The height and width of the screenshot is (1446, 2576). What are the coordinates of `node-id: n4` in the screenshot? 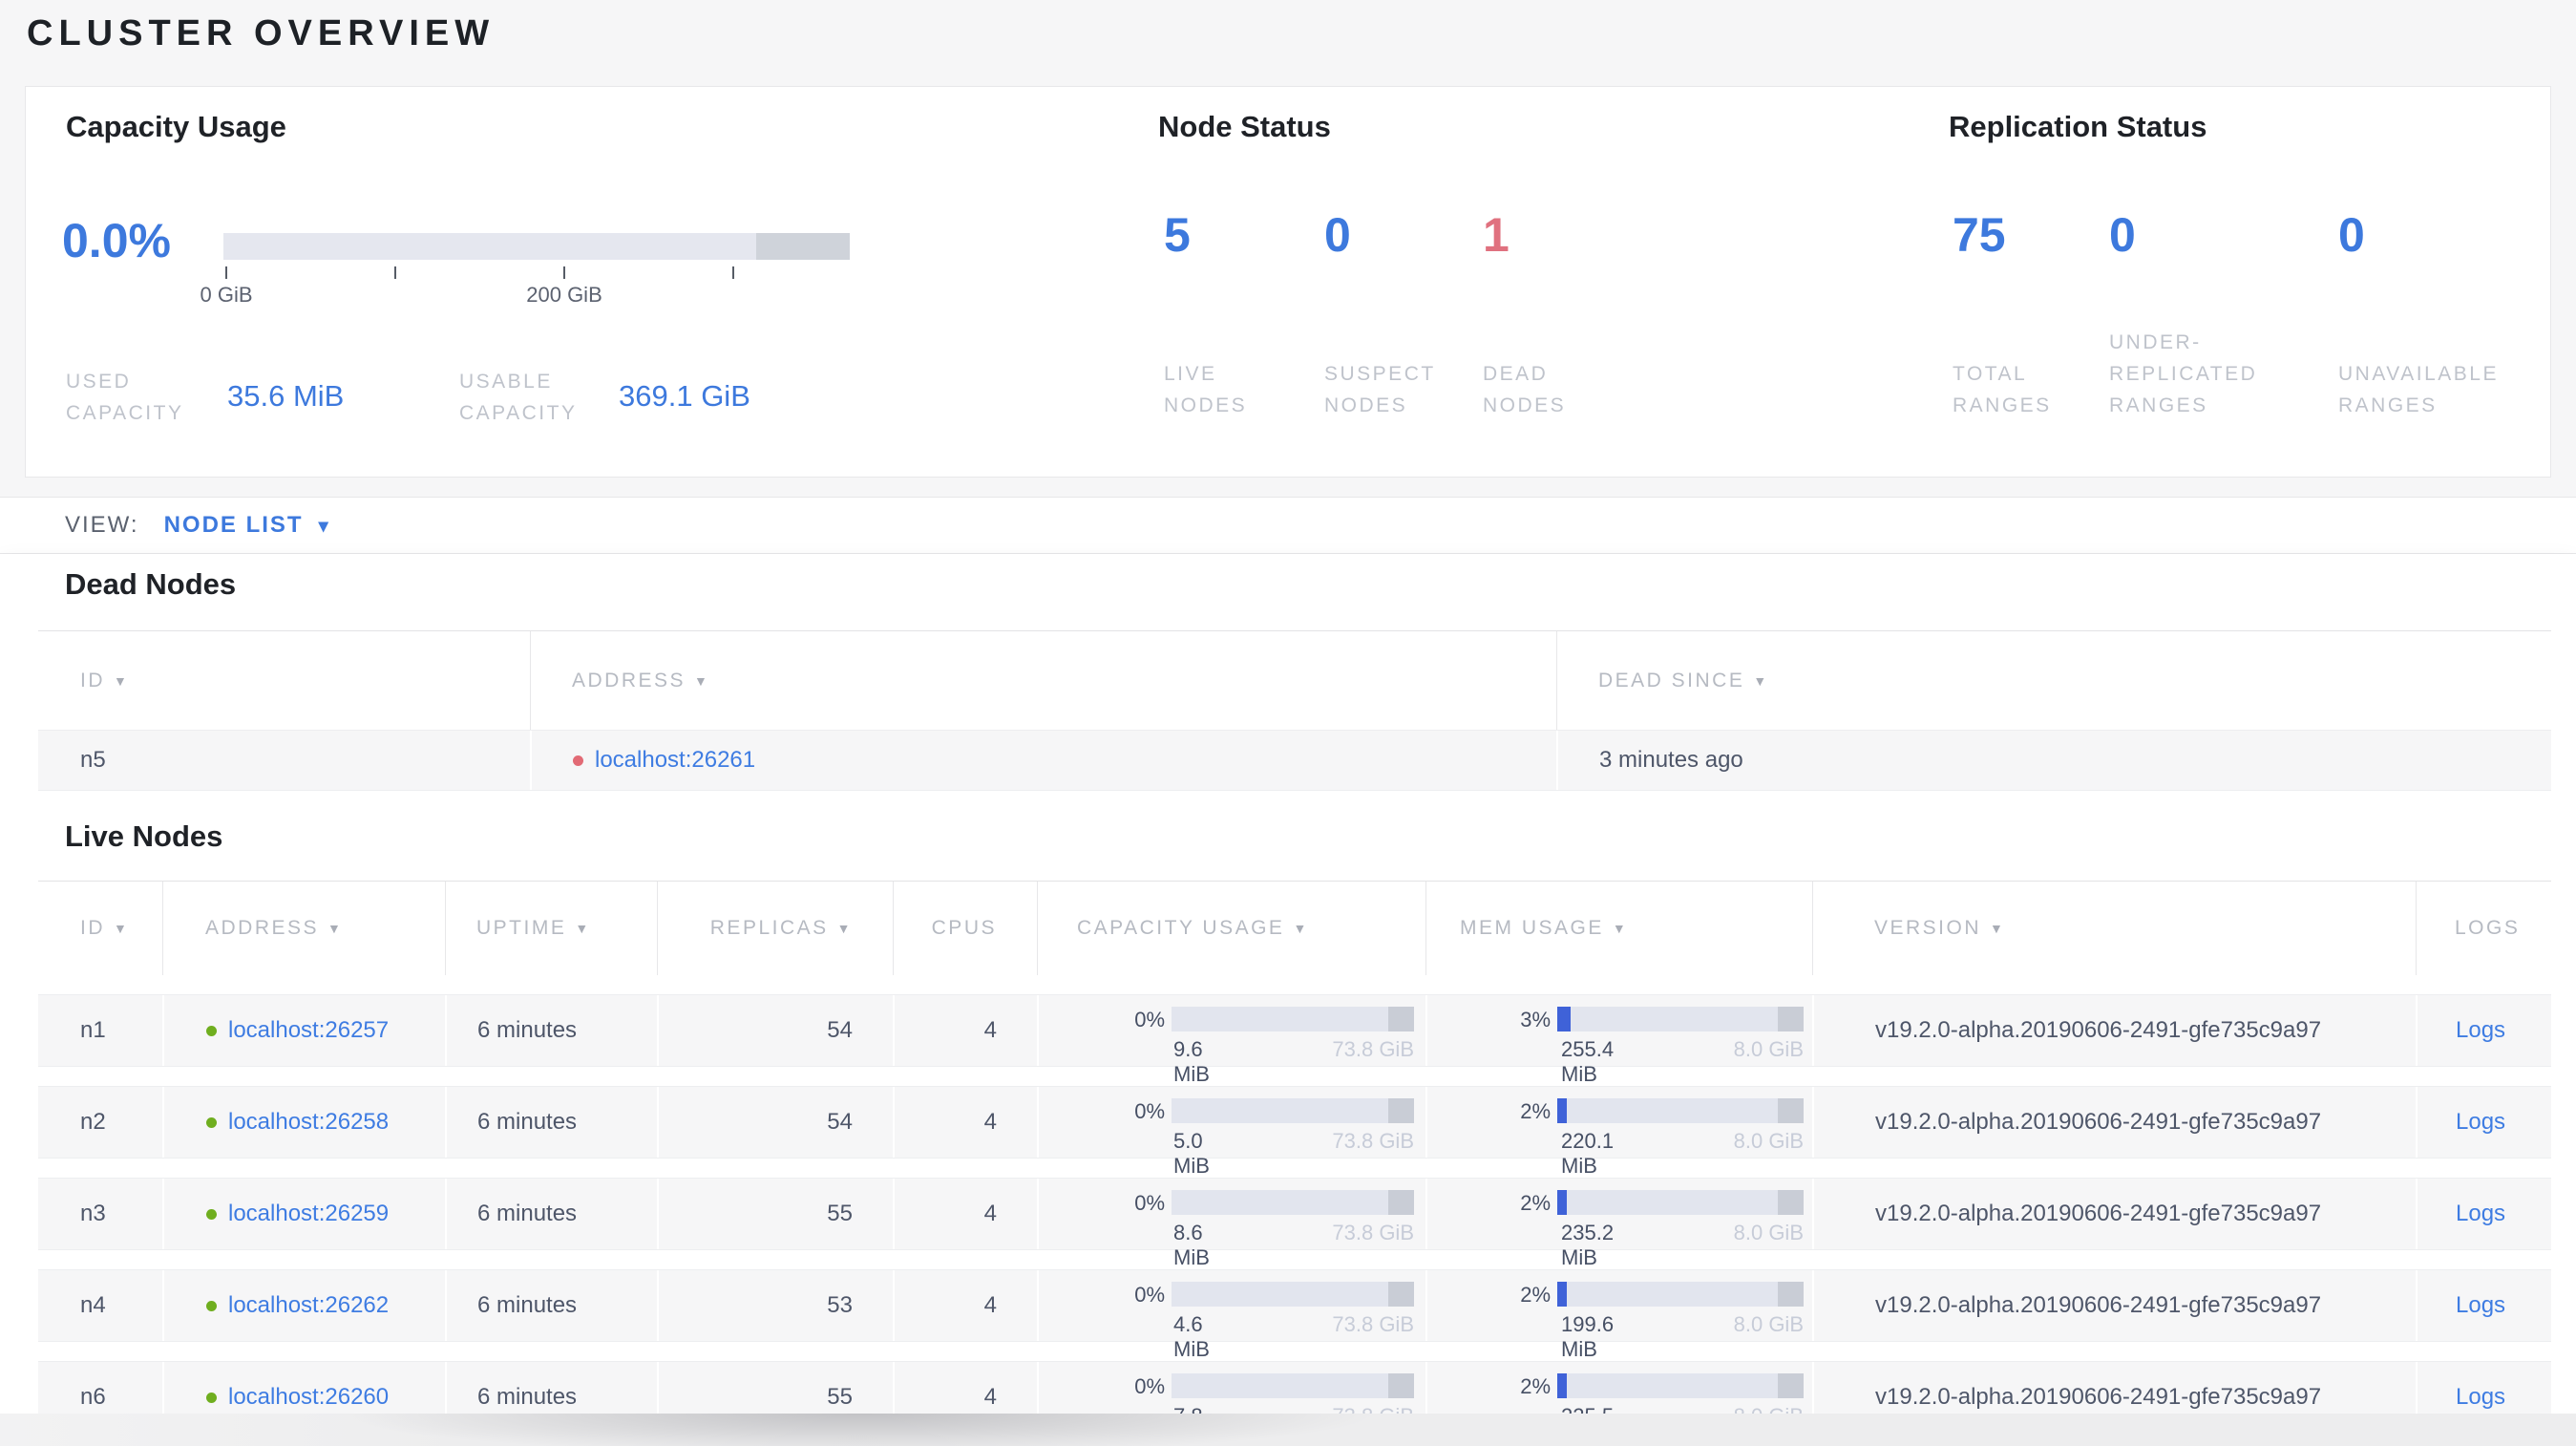 It's located at (93, 1305).